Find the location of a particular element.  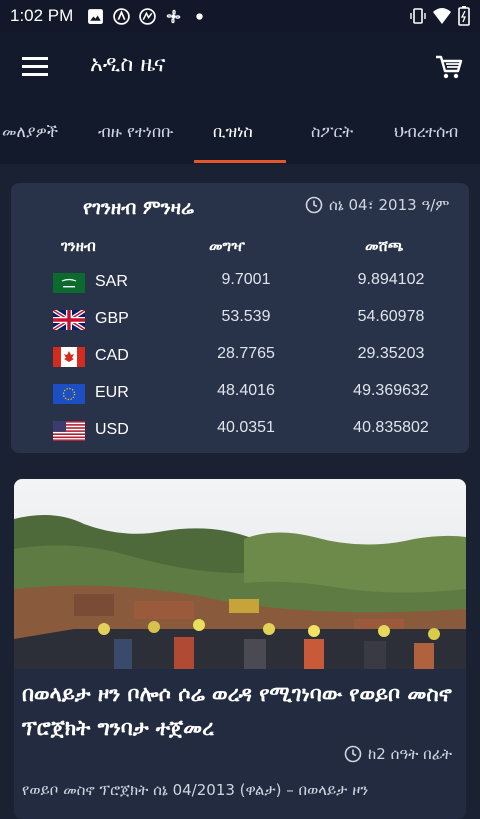

saudi-arabia-flag-icon is located at coordinates (69, 283).